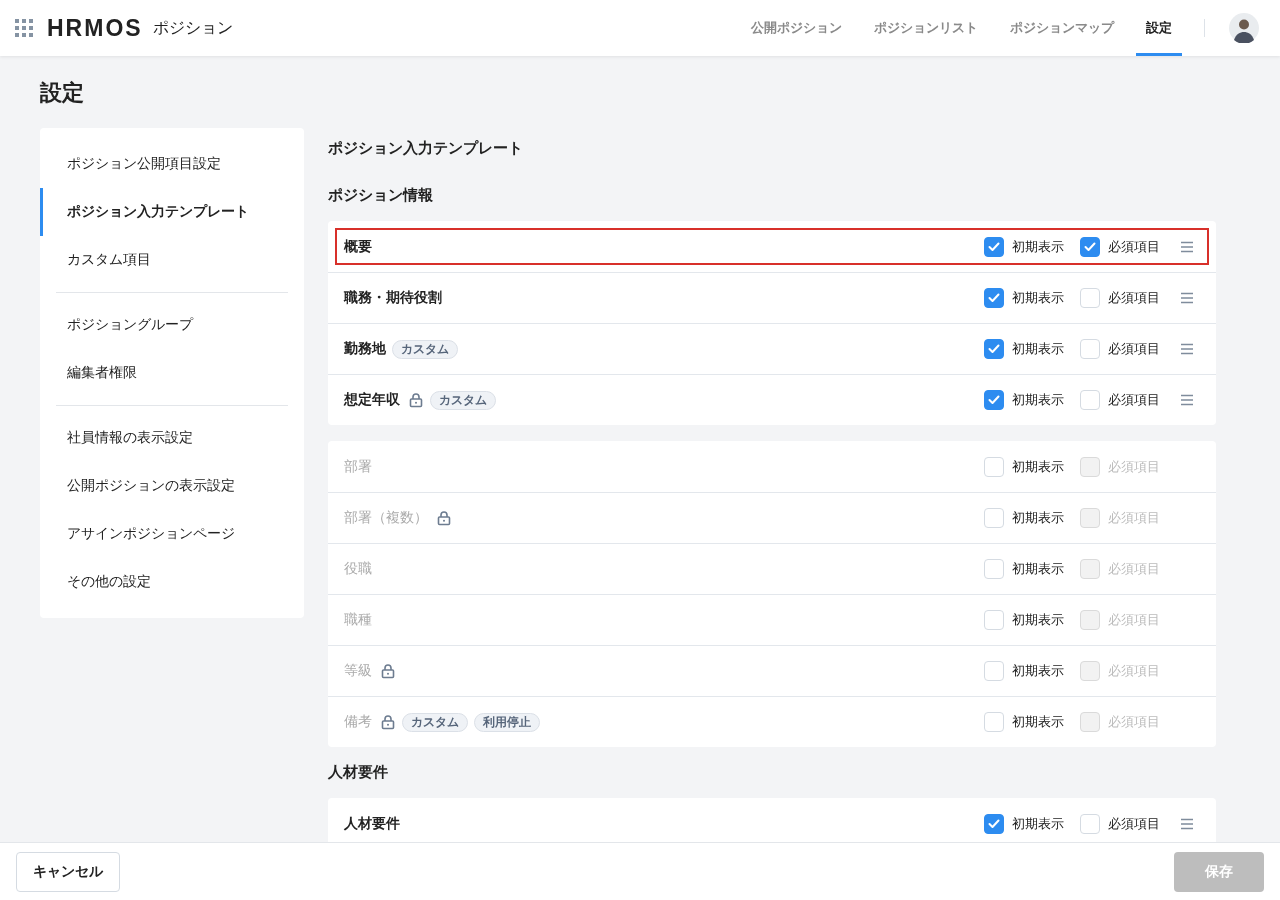 The height and width of the screenshot is (900, 1280). I want to click on sidebar-item: 社員情報の表示設定, so click(172, 438).